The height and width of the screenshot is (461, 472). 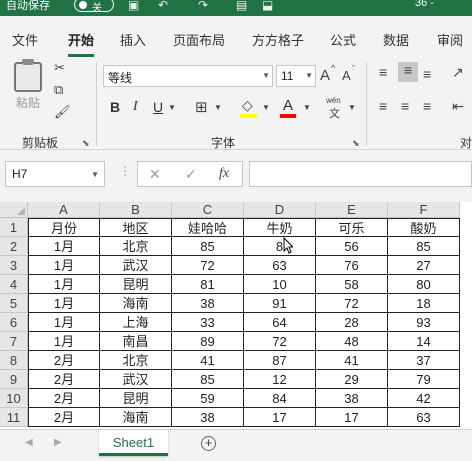 What do you see at coordinates (163, 6) in the screenshot?
I see `undo-icon: ↶` at bounding box center [163, 6].